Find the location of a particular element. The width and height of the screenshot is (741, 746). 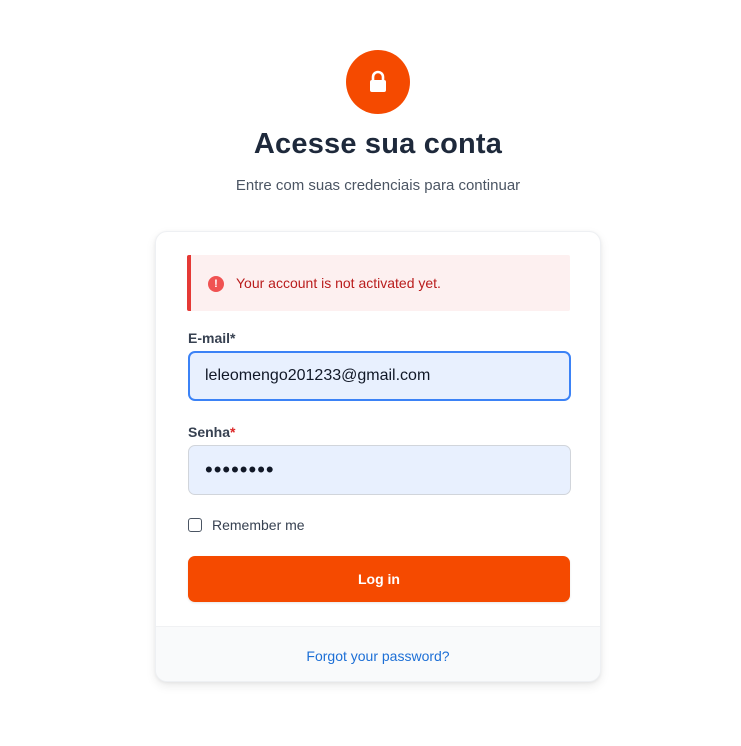

card-footer: Forgot your password? is located at coordinates (378, 653).